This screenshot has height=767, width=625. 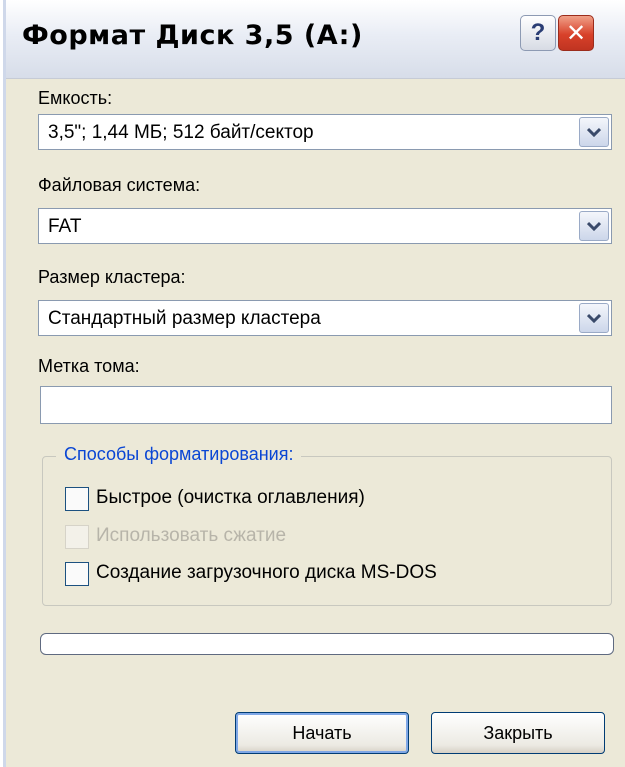 I want to click on help-button: ?, so click(x=538, y=33).